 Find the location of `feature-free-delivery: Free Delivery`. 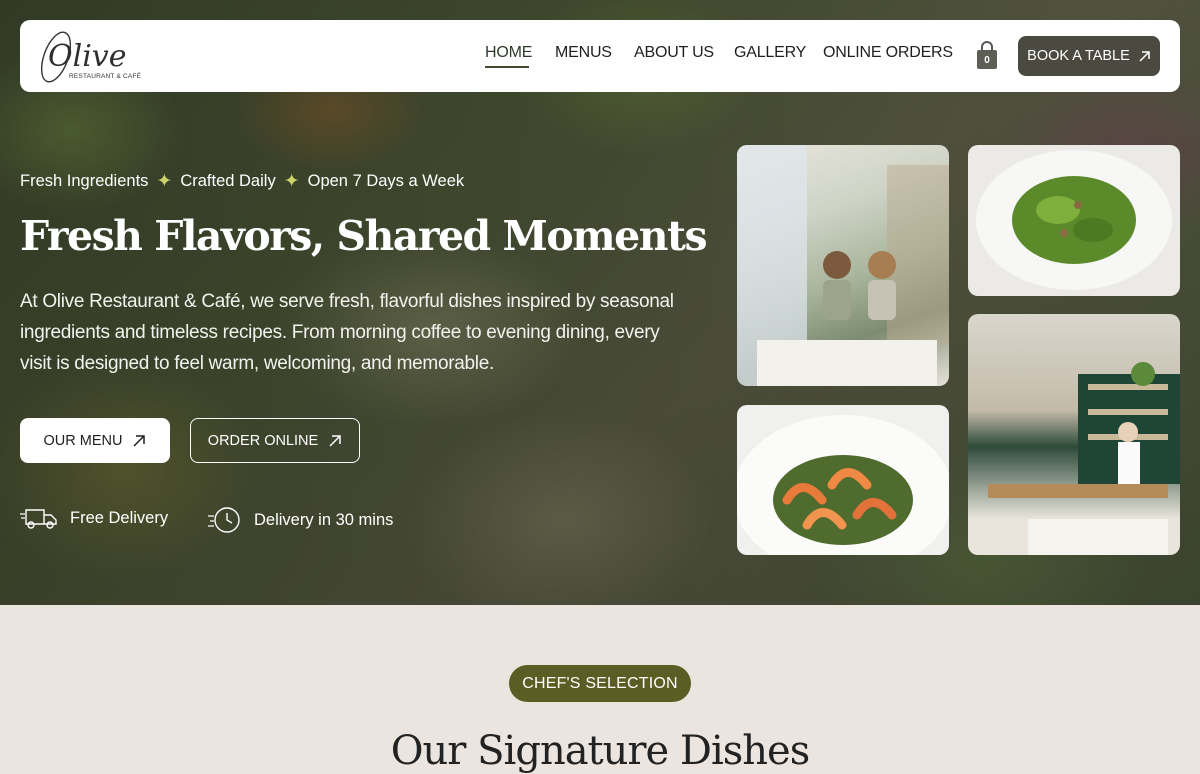

feature-free-delivery: Free Delivery is located at coordinates (94, 518).